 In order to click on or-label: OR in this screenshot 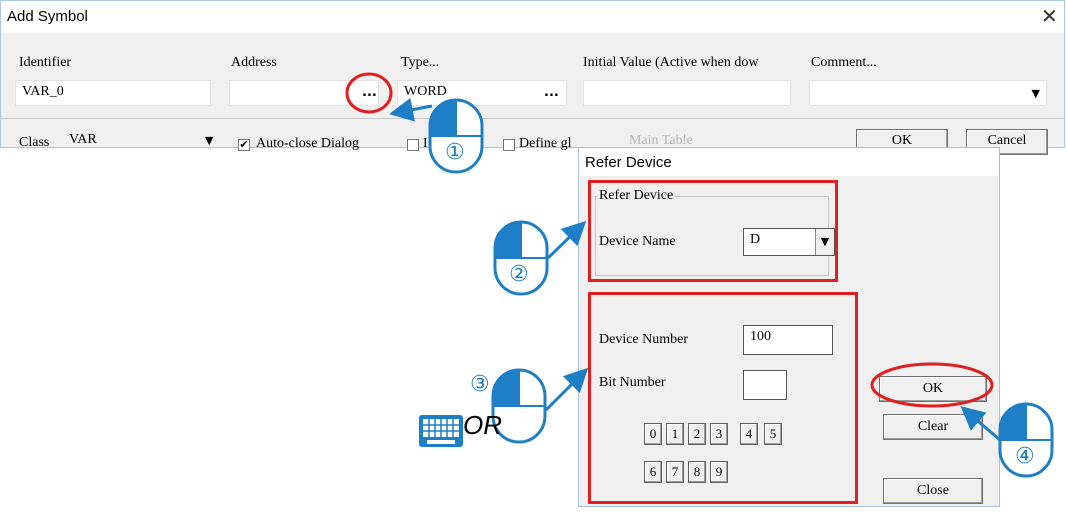, I will do `click(482, 425)`.